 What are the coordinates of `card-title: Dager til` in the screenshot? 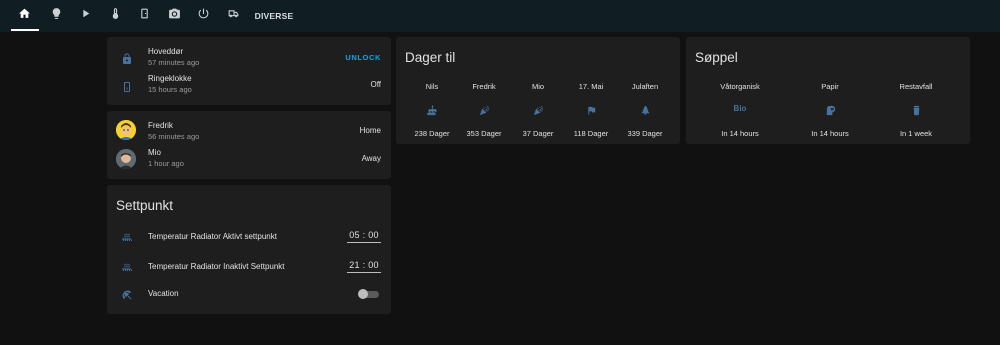 It's located at (430, 57).